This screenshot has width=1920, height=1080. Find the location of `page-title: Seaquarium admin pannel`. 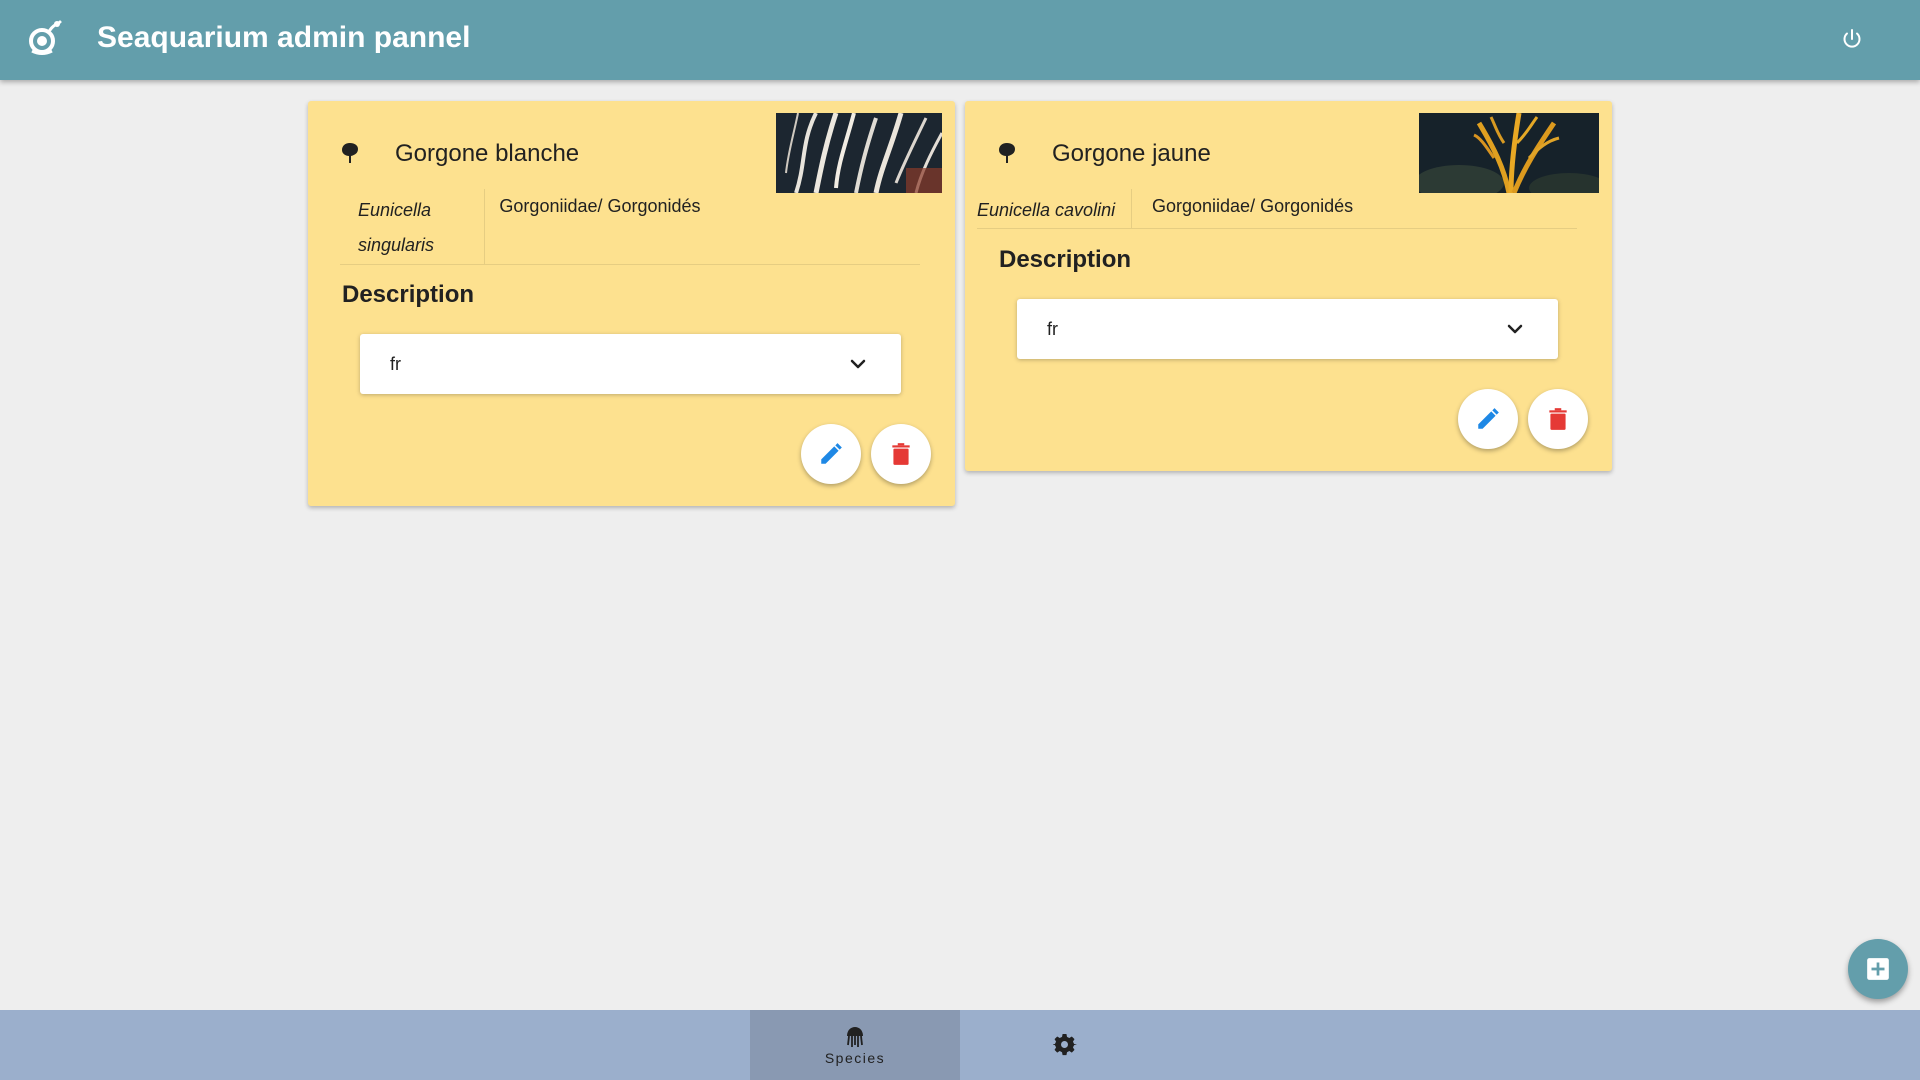

page-title: Seaquarium admin pannel is located at coordinates (284, 37).